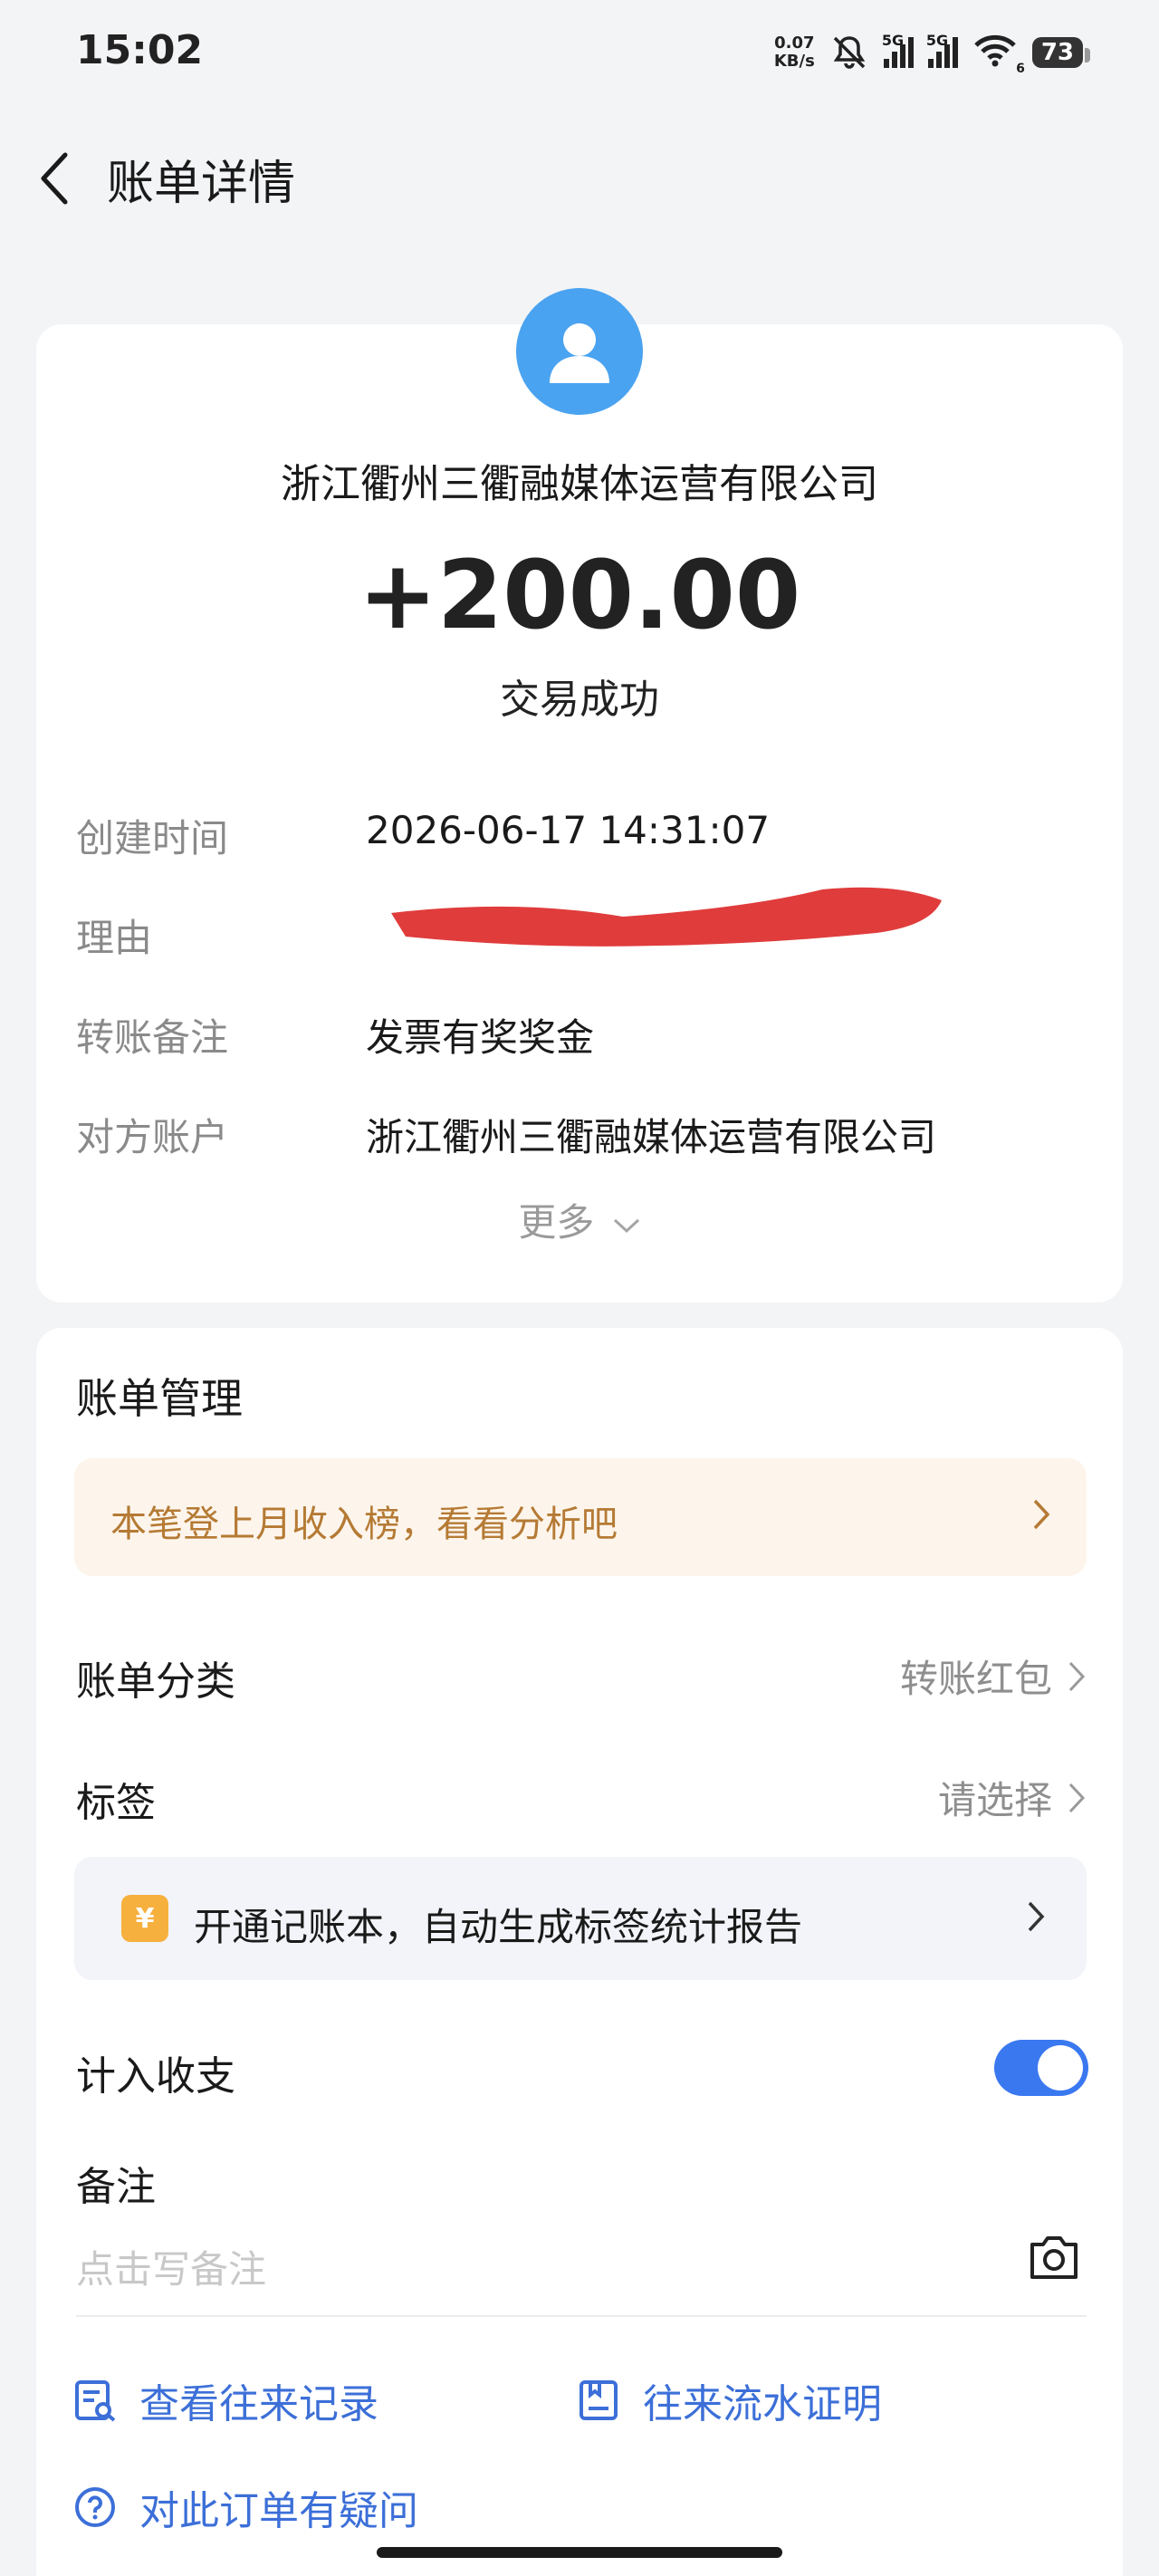  What do you see at coordinates (999, 54) in the screenshot?
I see `wifi-icon: 6` at bounding box center [999, 54].